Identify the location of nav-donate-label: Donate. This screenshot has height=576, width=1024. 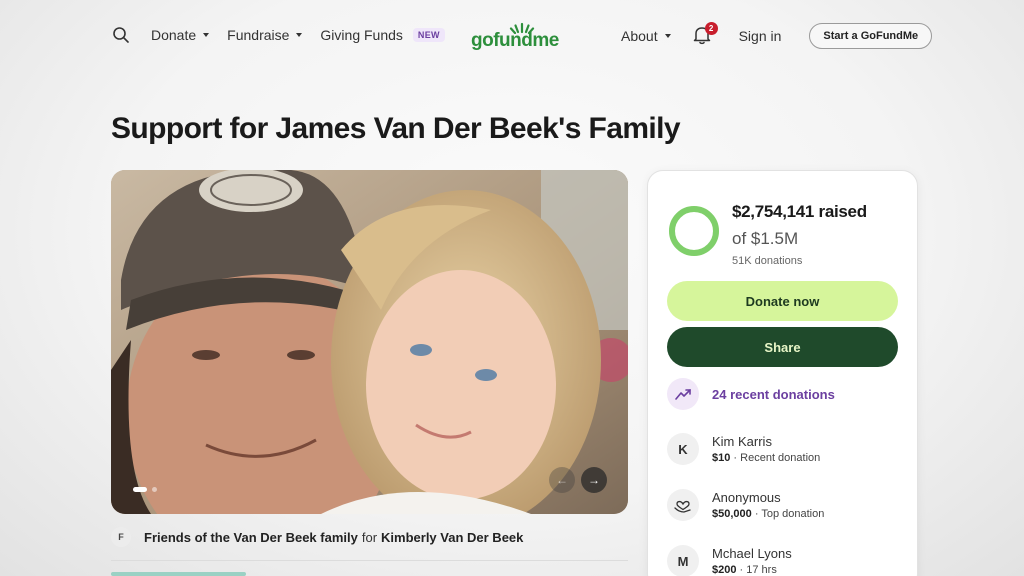
(174, 35).